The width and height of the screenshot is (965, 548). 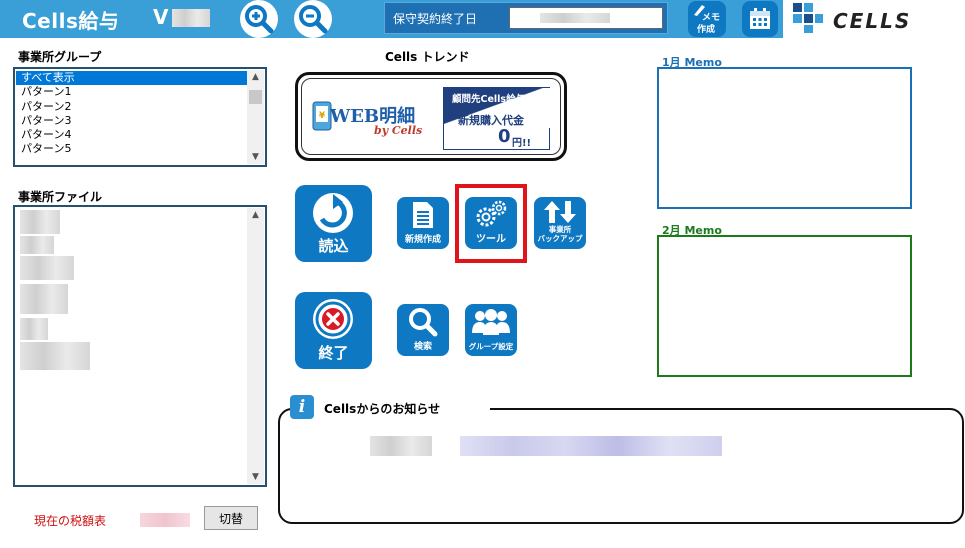 I want to click on new-create-button: 新規作成, so click(x=423, y=223).